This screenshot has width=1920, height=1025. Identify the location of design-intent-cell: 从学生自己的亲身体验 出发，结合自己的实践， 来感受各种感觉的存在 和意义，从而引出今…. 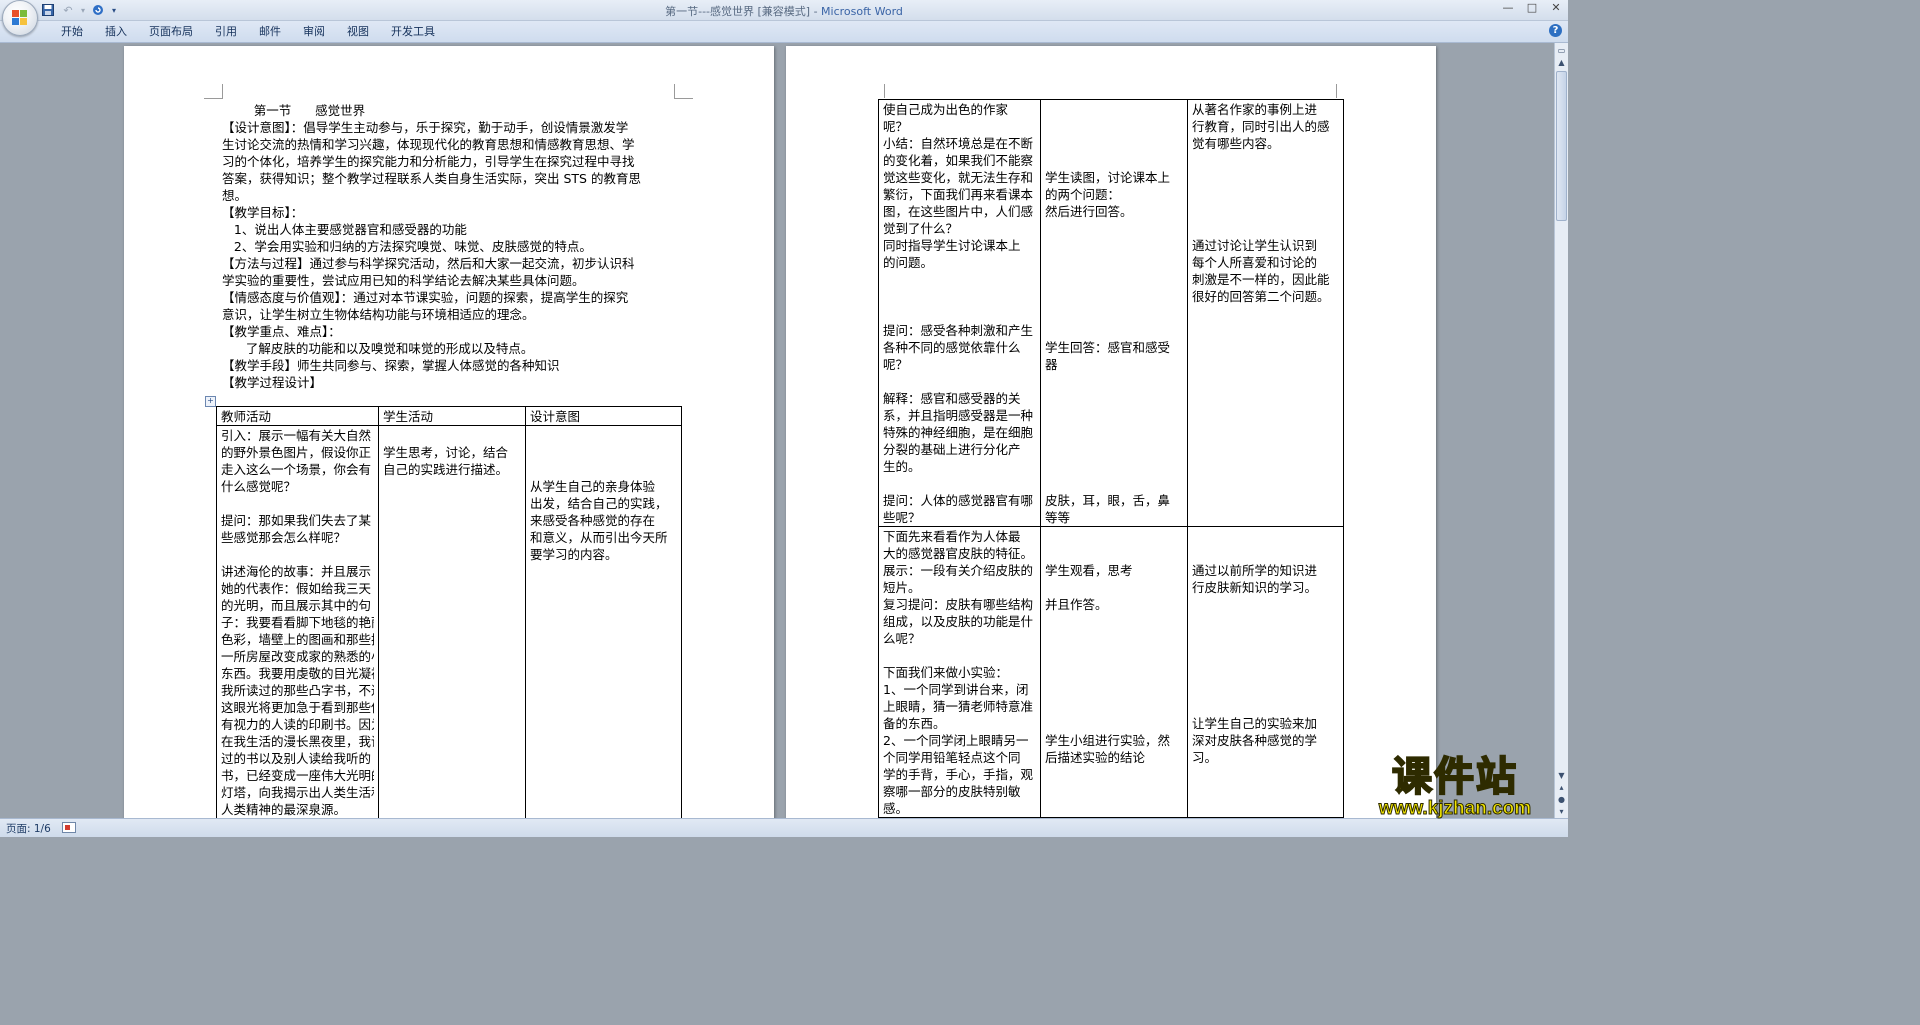
(603, 622).